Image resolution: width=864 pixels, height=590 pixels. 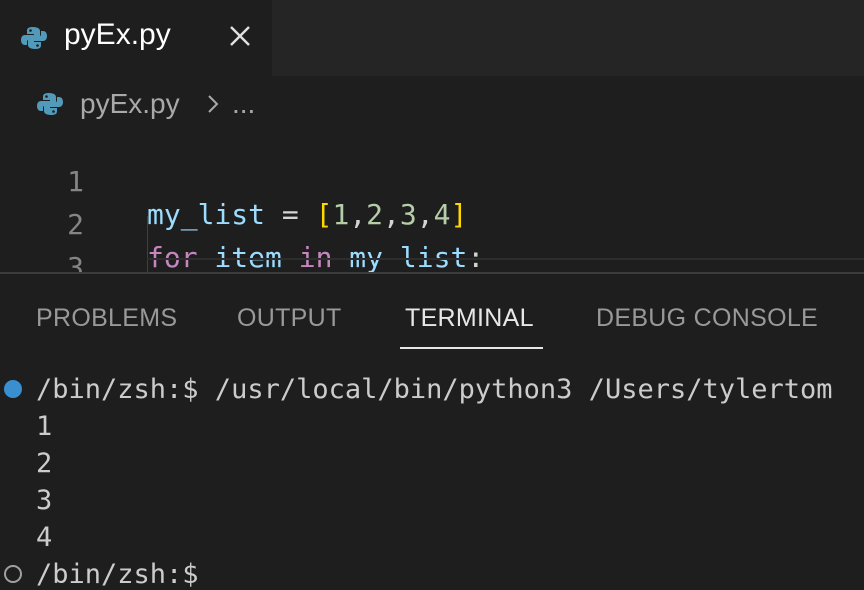 I want to click on terminal-output-line: 1, so click(x=44, y=426).